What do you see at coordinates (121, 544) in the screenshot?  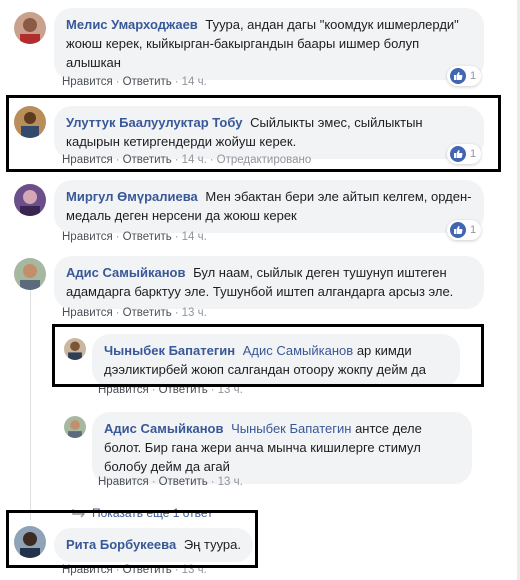 I see `comment-author: Рита Борбукеева` at bounding box center [121, 544].